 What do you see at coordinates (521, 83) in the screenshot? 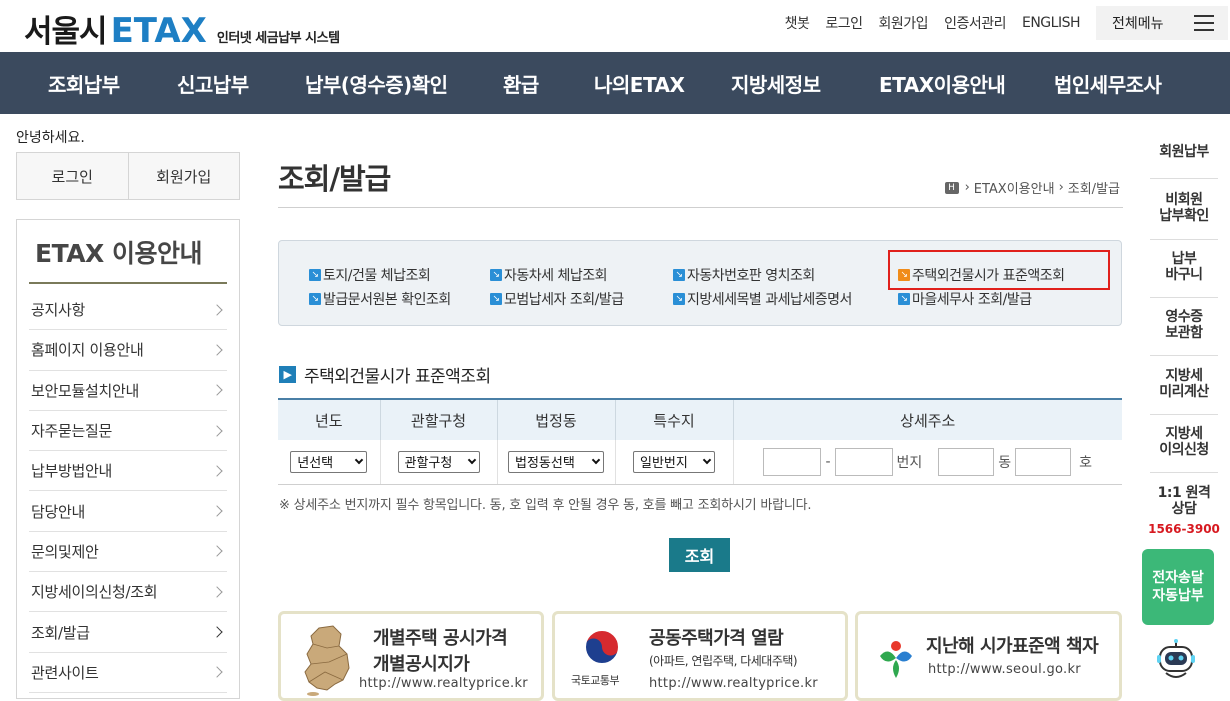
I see `gnb-refund: 환급` at bounding box center [521, 83].